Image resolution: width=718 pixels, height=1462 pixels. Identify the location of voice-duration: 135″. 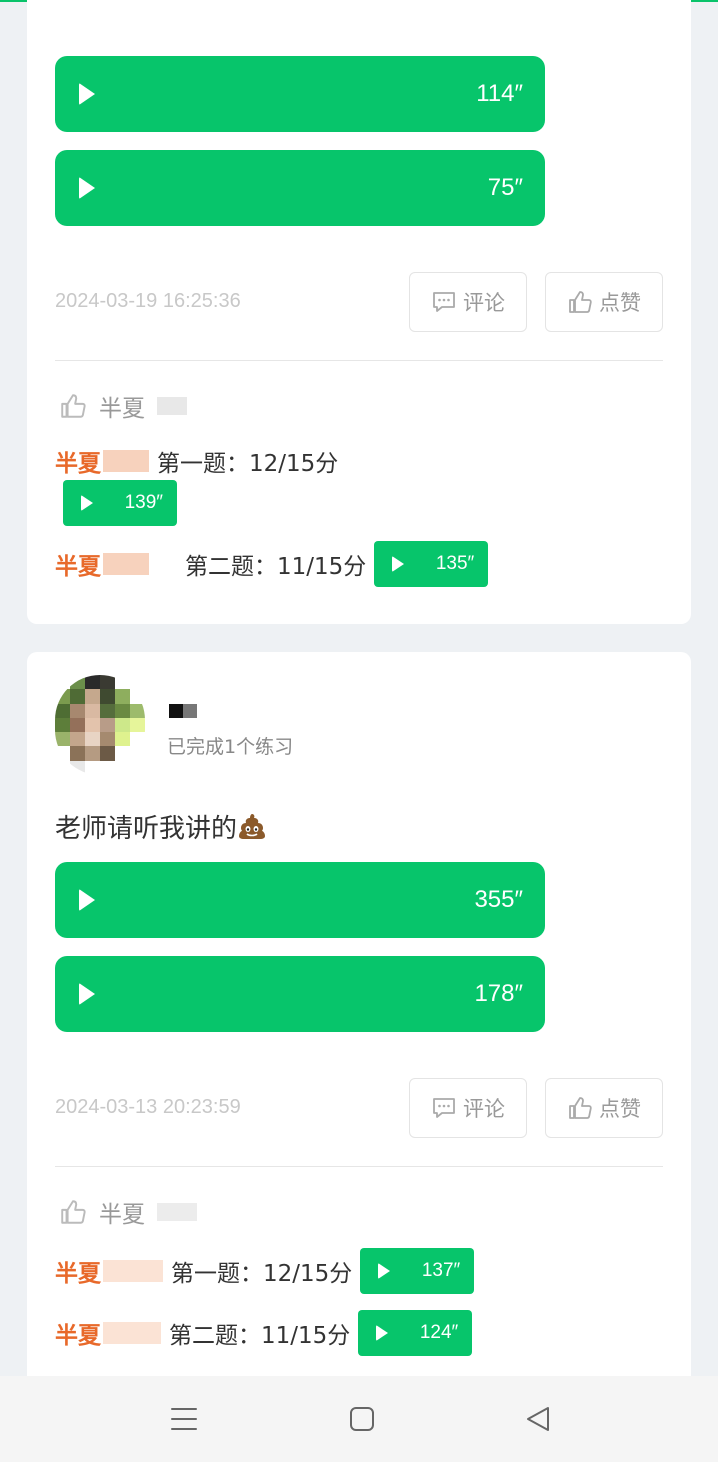
(455, 563).